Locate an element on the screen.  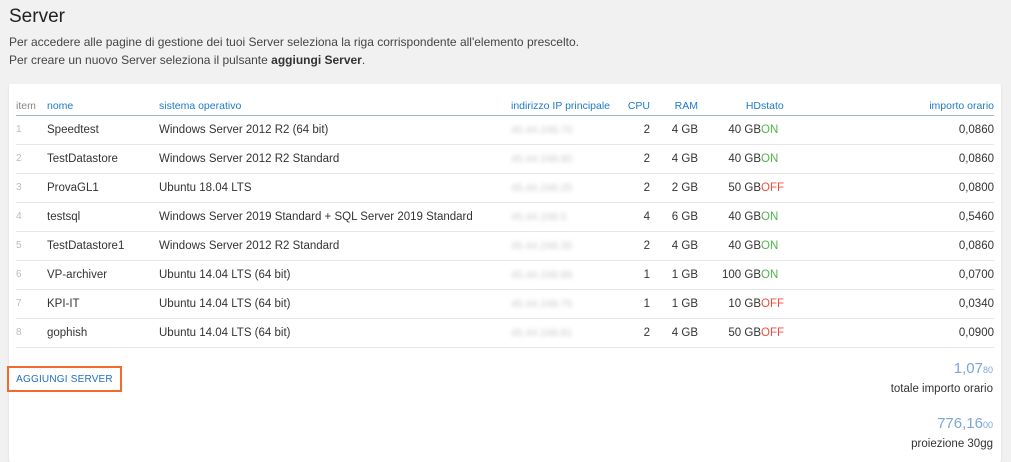
row-ip: 45.44.248.25 is located at coordinates (566, 188).